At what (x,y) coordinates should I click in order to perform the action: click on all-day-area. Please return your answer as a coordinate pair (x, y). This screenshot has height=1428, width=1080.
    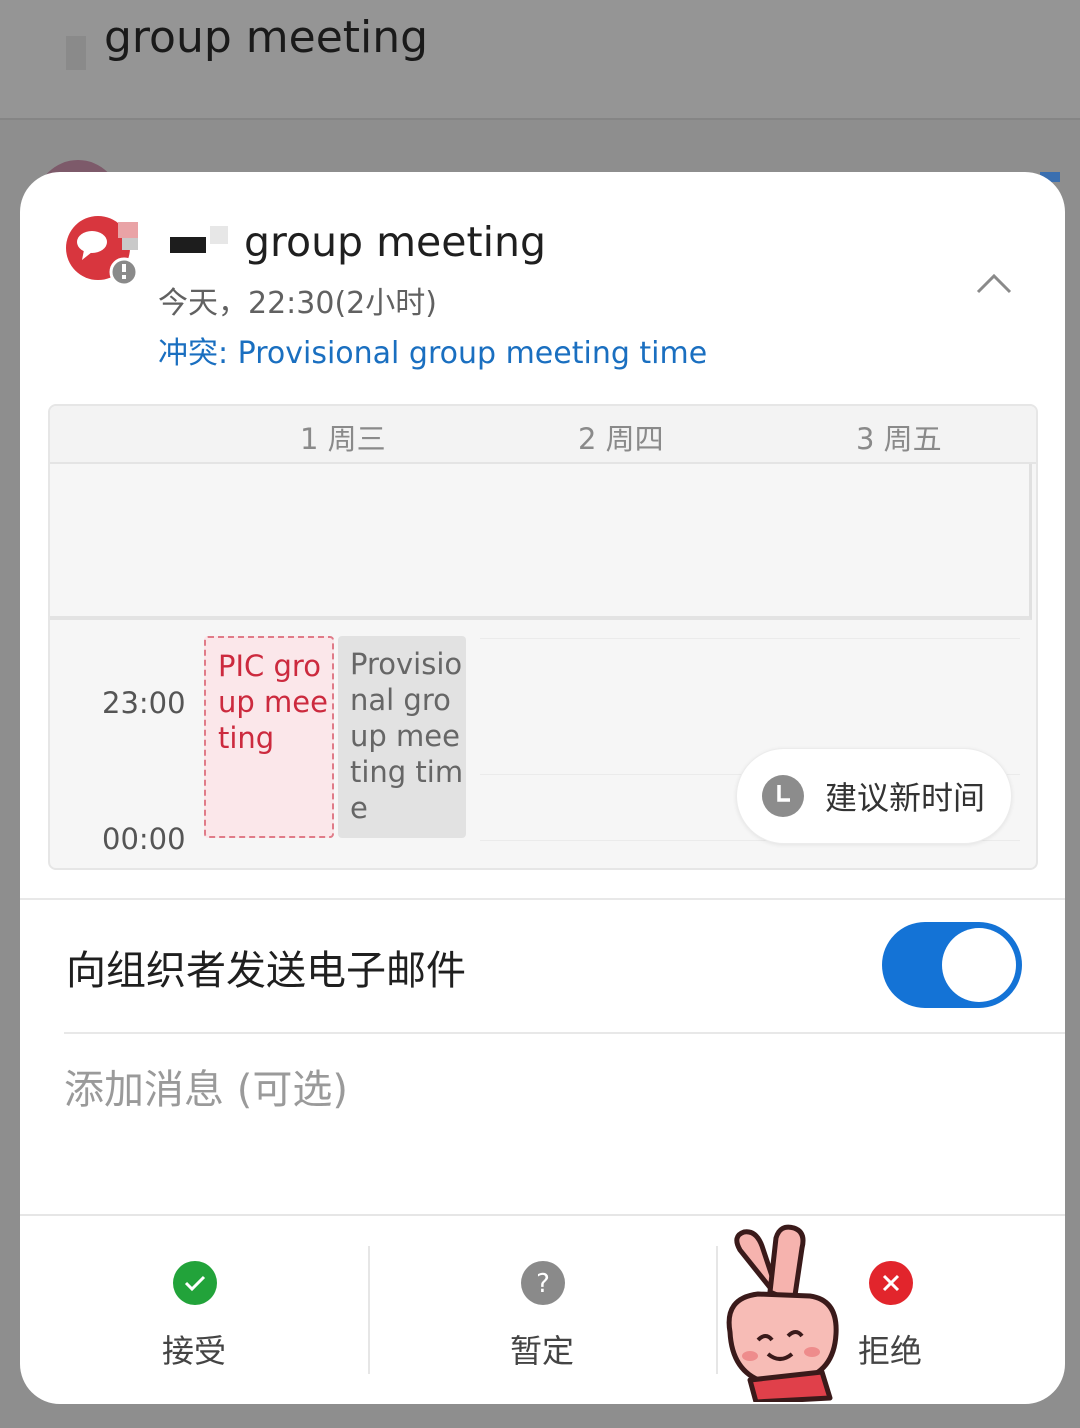
    Looking at the image, I should click on (541, 542).